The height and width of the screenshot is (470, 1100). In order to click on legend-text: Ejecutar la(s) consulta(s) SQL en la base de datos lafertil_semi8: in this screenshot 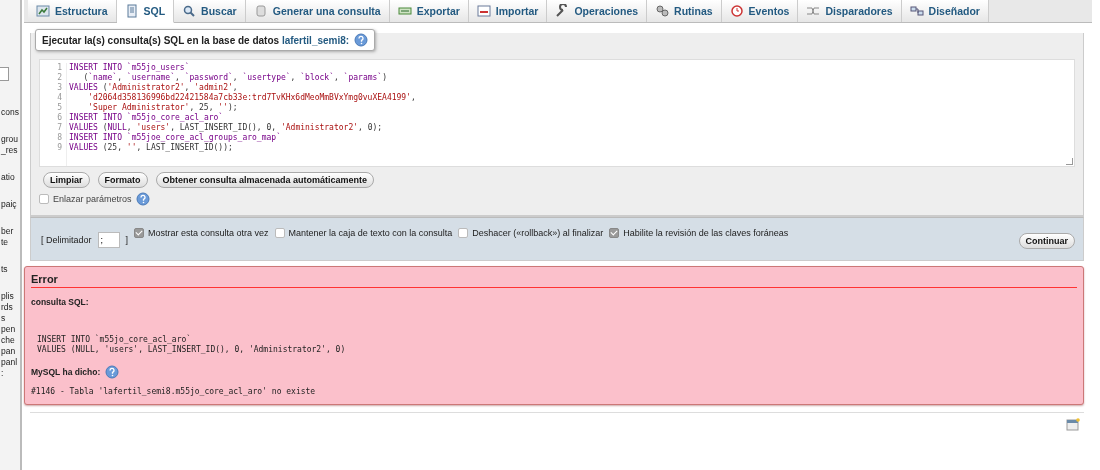, I will do `click(196, 40)`.